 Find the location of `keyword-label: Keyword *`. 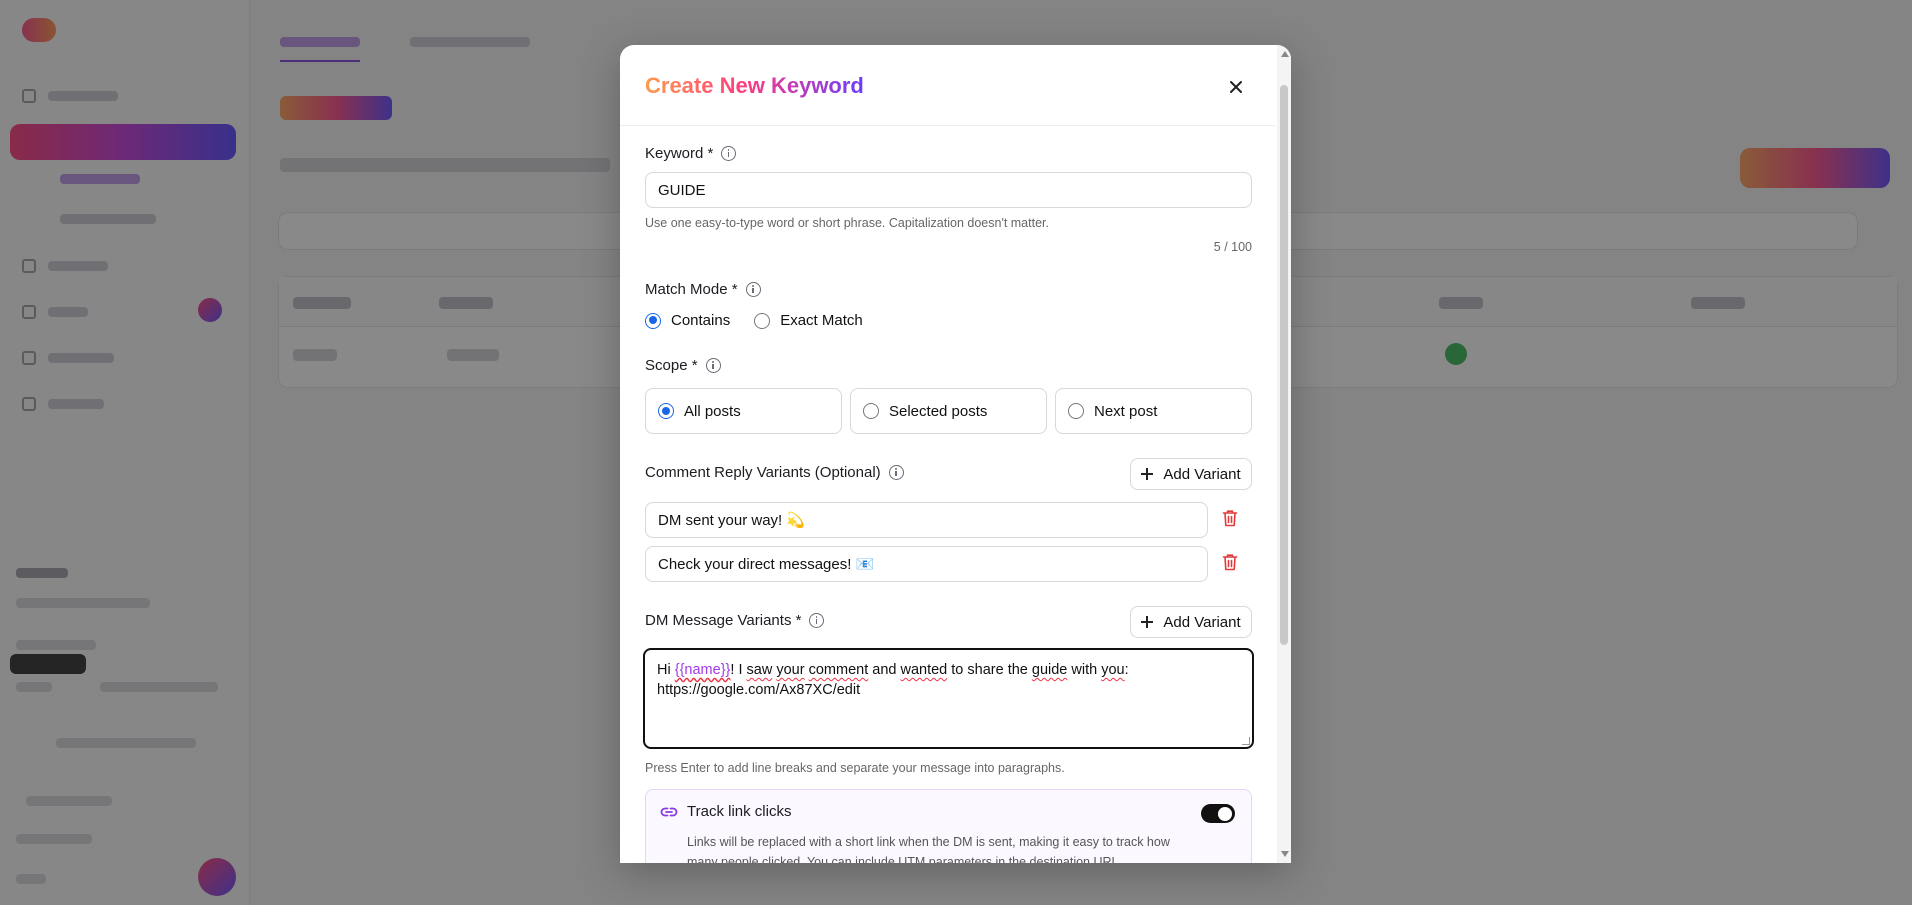

keyword-label: Keyword * is located at coordinates (691, 153).